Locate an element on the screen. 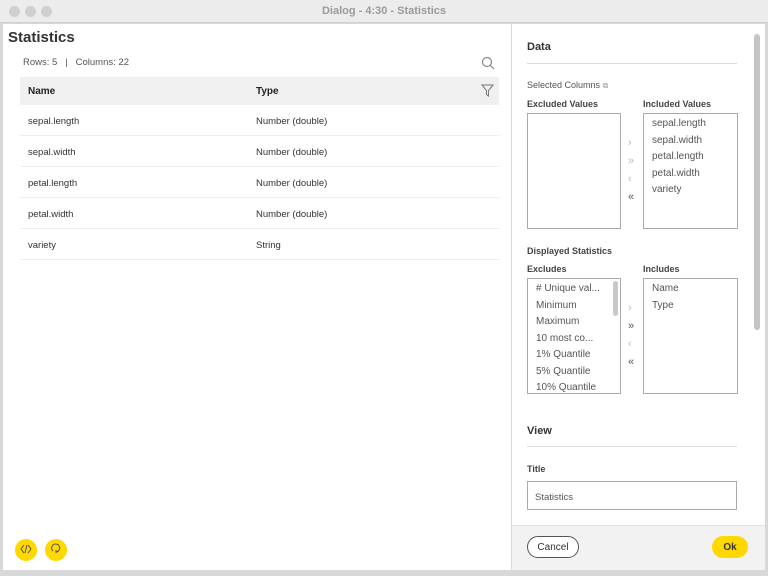 The width and height of the screenshot is (768, 576). table-row: petal.width Number (double) is located at coordinates (259, 213).